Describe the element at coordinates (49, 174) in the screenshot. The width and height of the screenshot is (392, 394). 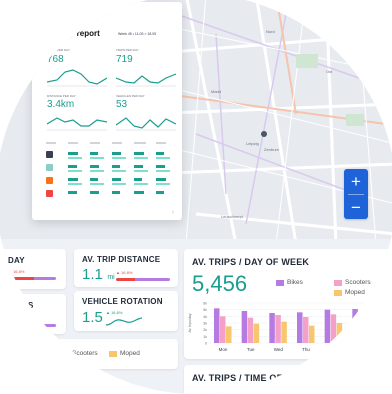
I see `report-table-row-icons` at that location.